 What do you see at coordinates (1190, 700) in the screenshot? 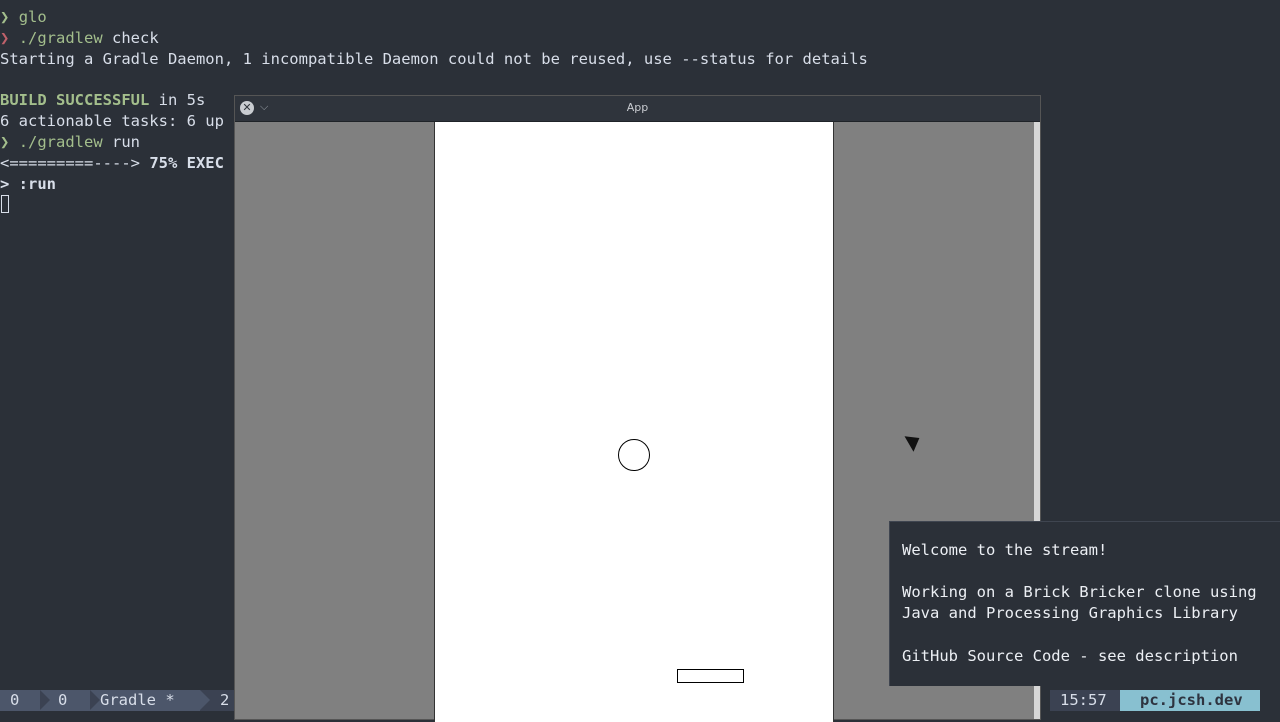
I see `hostname: pc.jcsh.dev` at bounding box center [1190, 700].